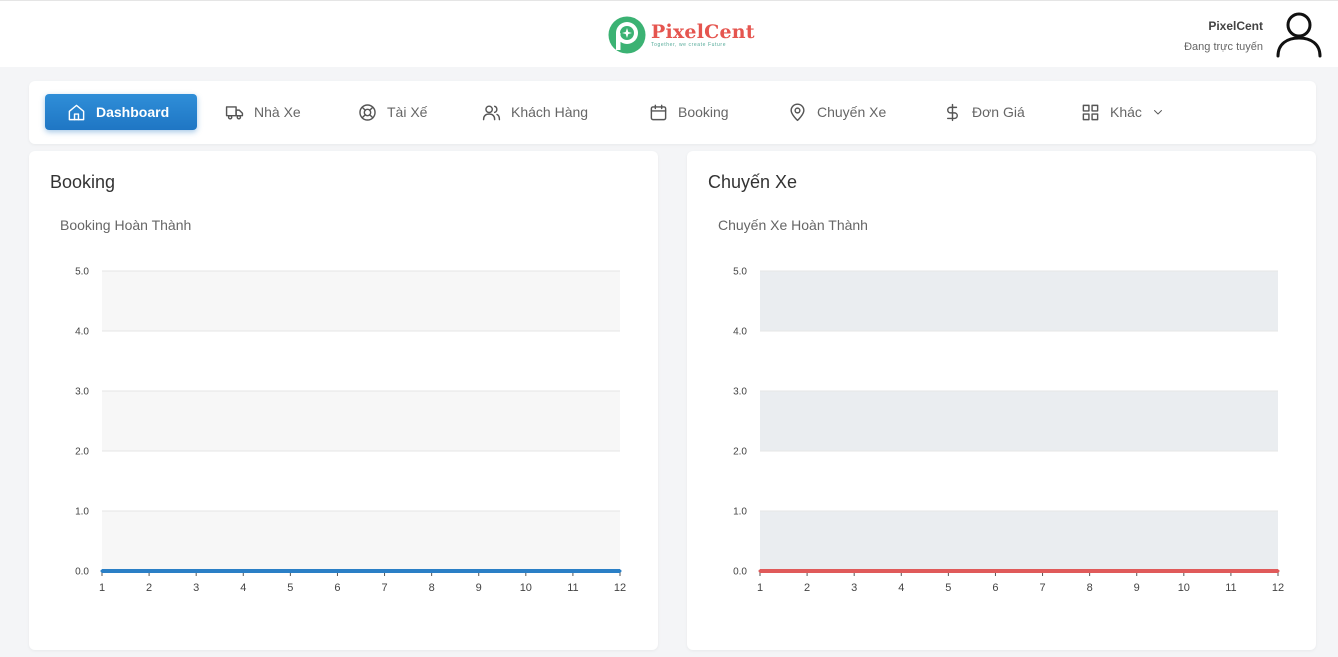 This screenshot has height=657, width=1338. What do you see at coordinates (491, 112) in the screenshot?
I see `users-icon` at bounding box center [491, 112].